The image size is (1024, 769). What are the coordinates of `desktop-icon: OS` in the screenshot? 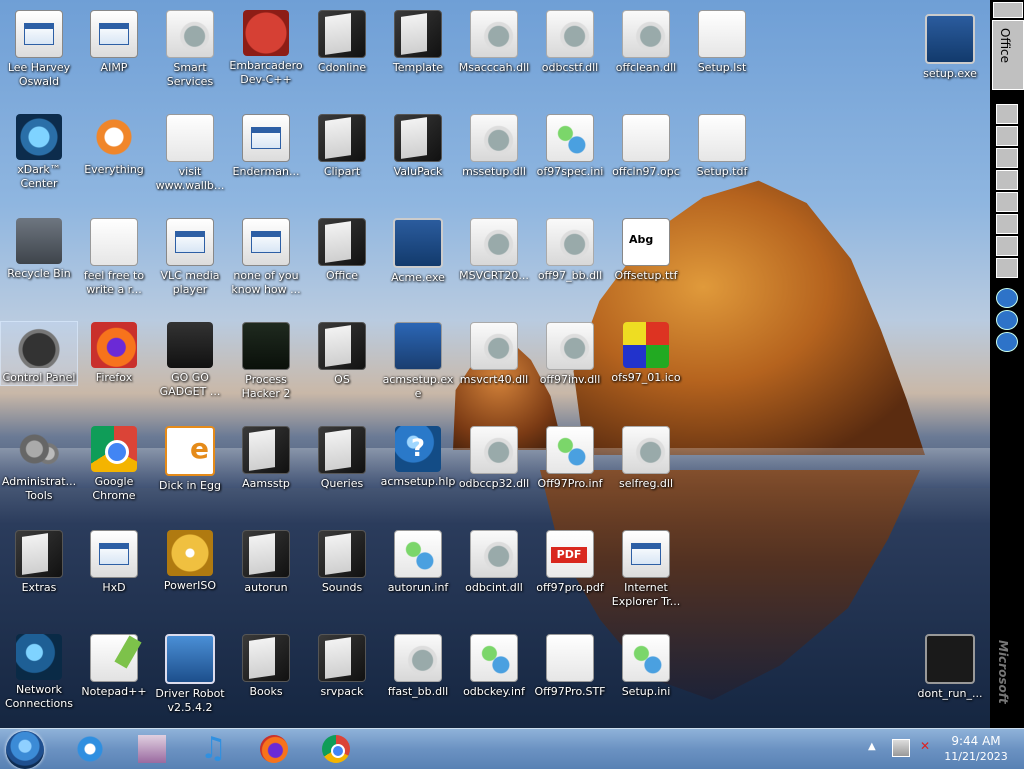 It's located at (342, 354).